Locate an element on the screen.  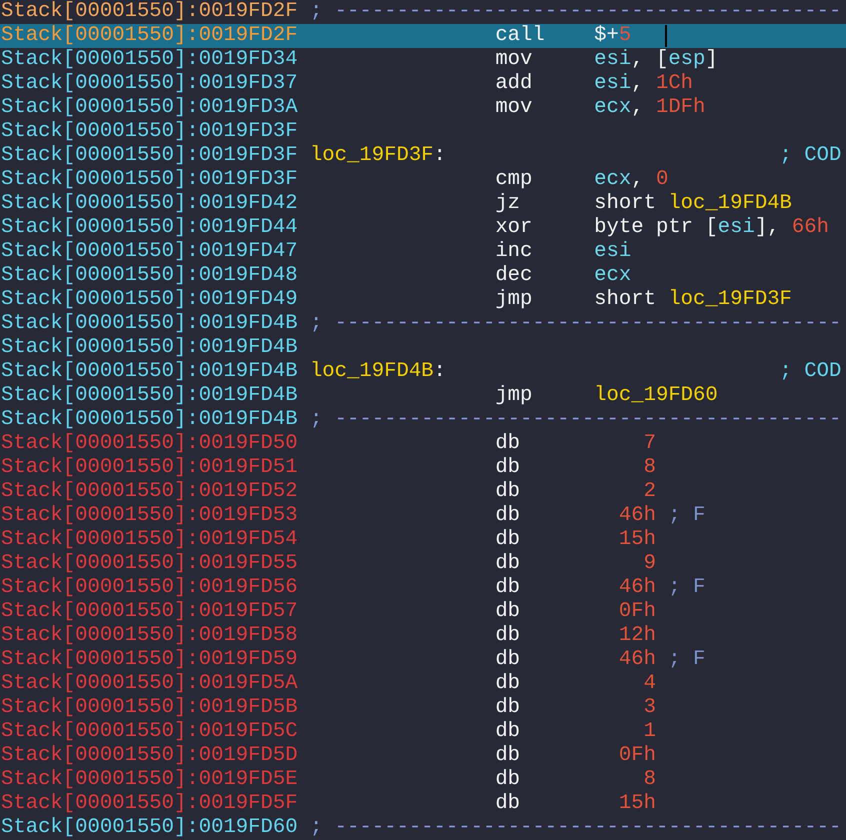
mnemonic: dec is located at coordinates (513, 276).